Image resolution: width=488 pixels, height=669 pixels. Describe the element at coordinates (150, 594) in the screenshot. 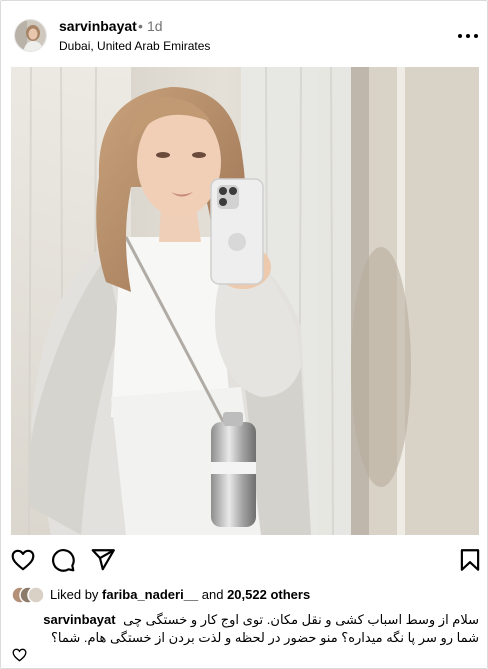

I see `liker-username: fariba_naderi__` at that location.